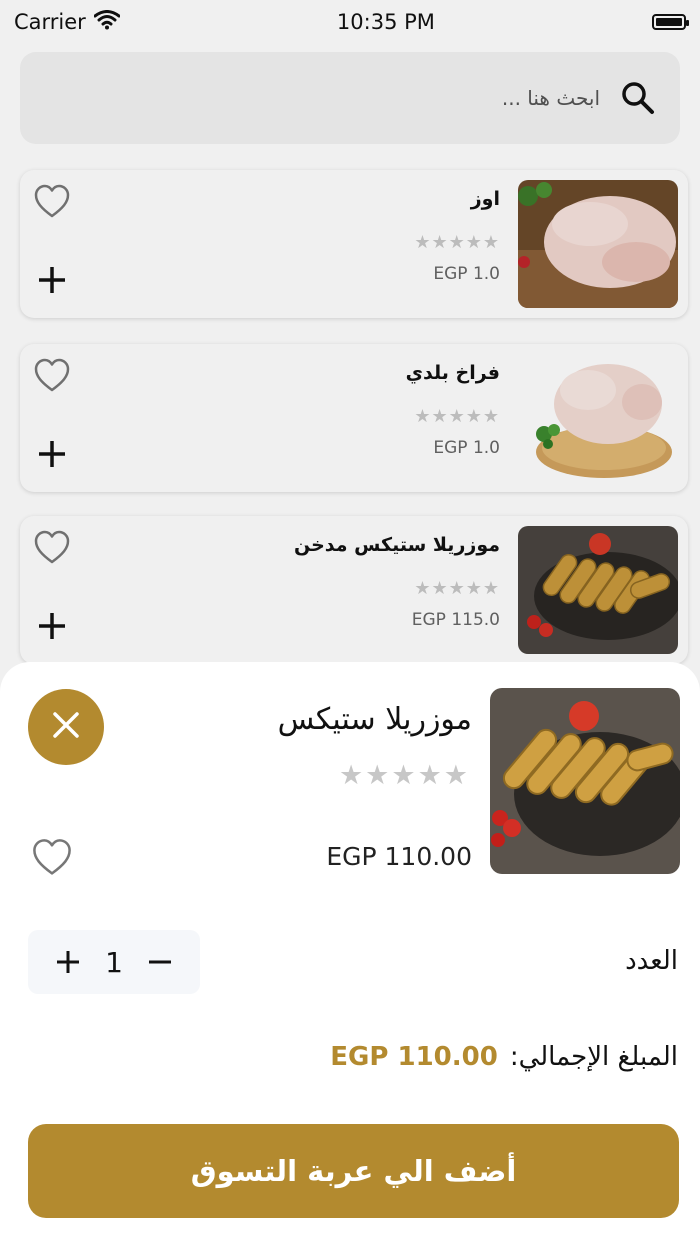  Describe the element at coordinates (414, 1057) in the screenshot. I see `total-value: EGP 110.00` at that location.